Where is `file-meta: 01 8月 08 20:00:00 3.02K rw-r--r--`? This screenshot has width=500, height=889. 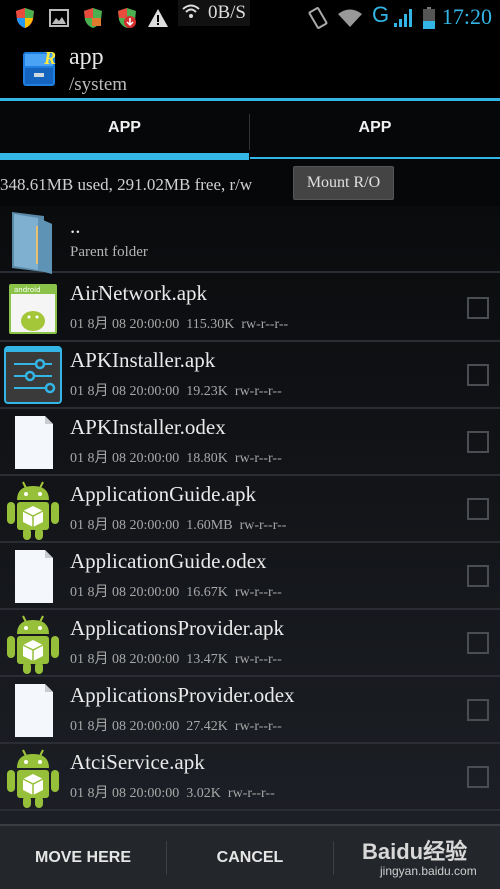 file-meta: 01 8月 08 20:00:00 3.02K rw-r--r-- is located at coordinates (176, 792).